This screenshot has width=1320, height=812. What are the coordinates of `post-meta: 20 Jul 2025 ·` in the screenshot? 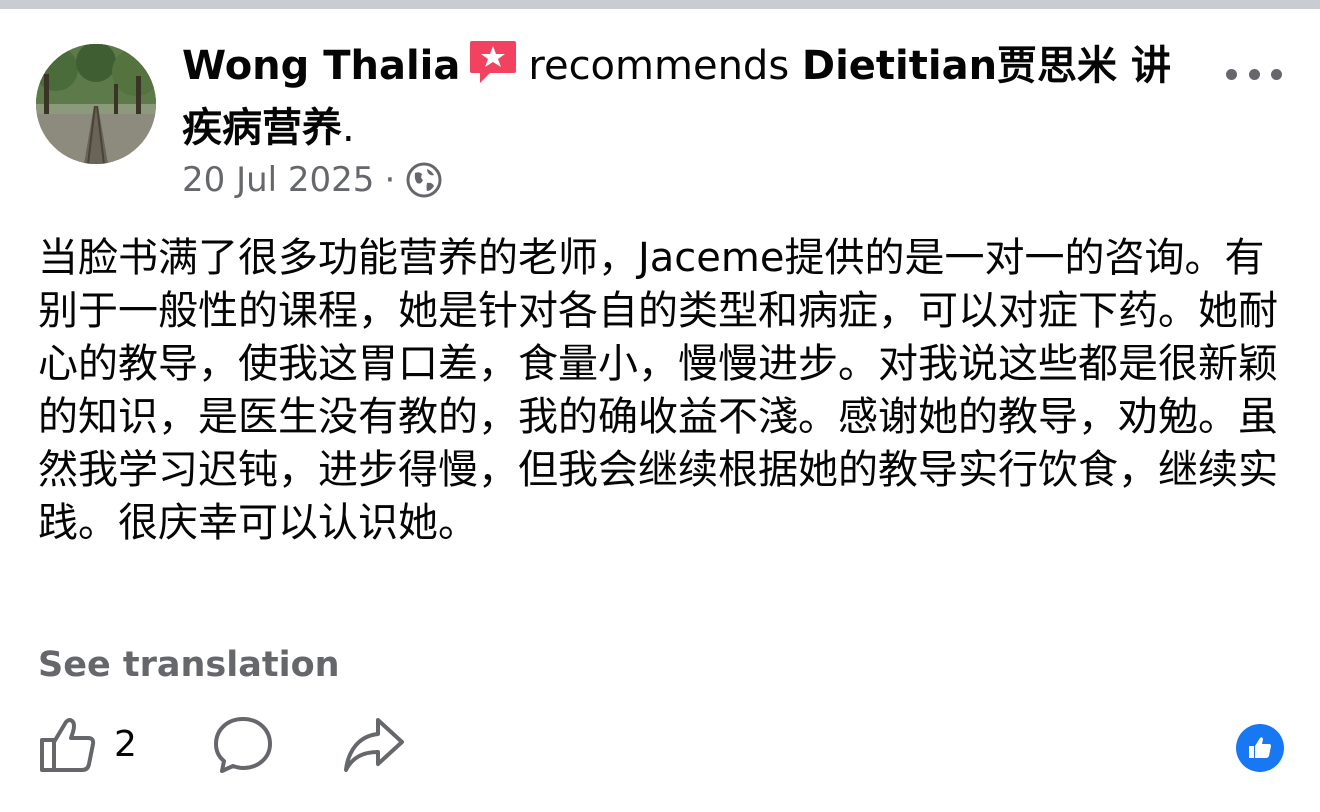 It's located at (312, 180).